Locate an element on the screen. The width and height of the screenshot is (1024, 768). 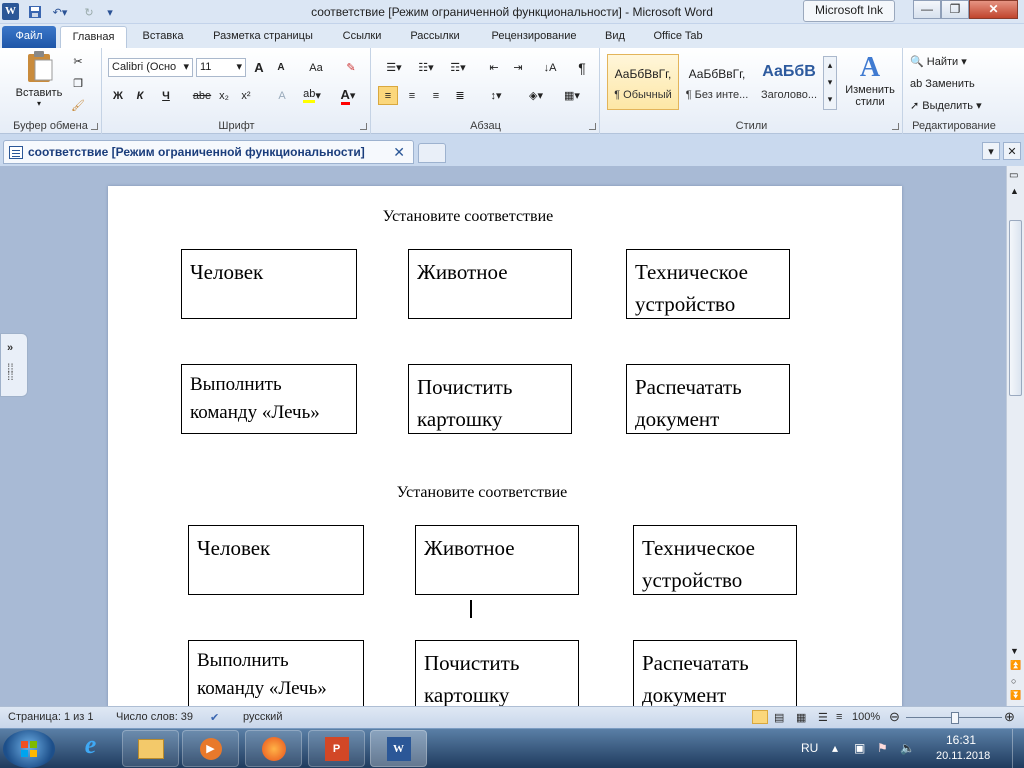
style-normal: АаБбВвГг, ¶ Обычный is located at coordinates (643, 82).